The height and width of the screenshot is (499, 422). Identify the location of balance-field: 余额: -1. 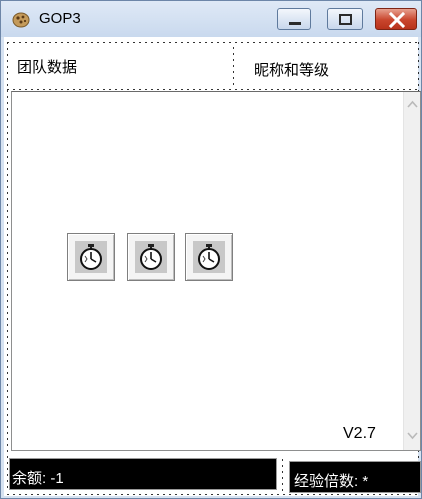
(143, 474).